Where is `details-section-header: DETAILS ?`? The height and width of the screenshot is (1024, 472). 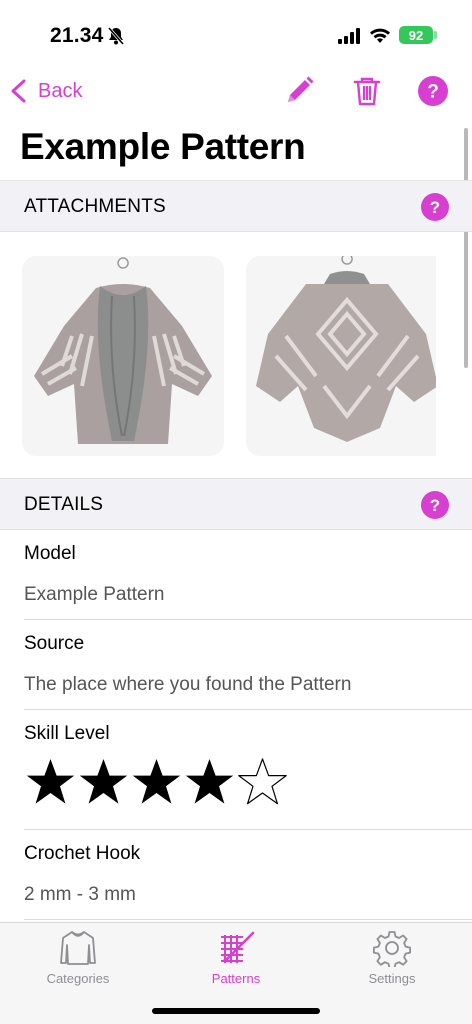
details-section-header: DETAILS ? is located at coordinates (236, 504).